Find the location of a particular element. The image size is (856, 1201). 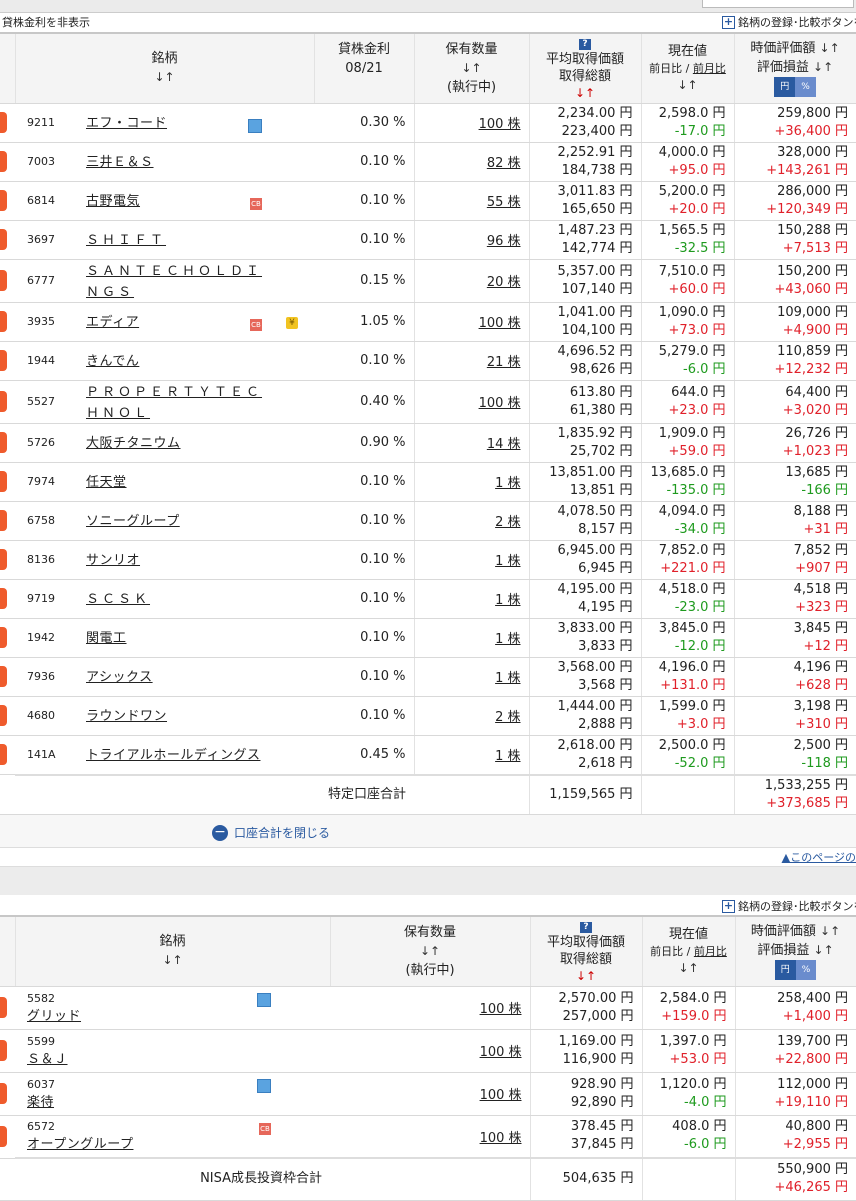

close-total-button: − 口座合計を閉じる is located at coordinates (271, 832).